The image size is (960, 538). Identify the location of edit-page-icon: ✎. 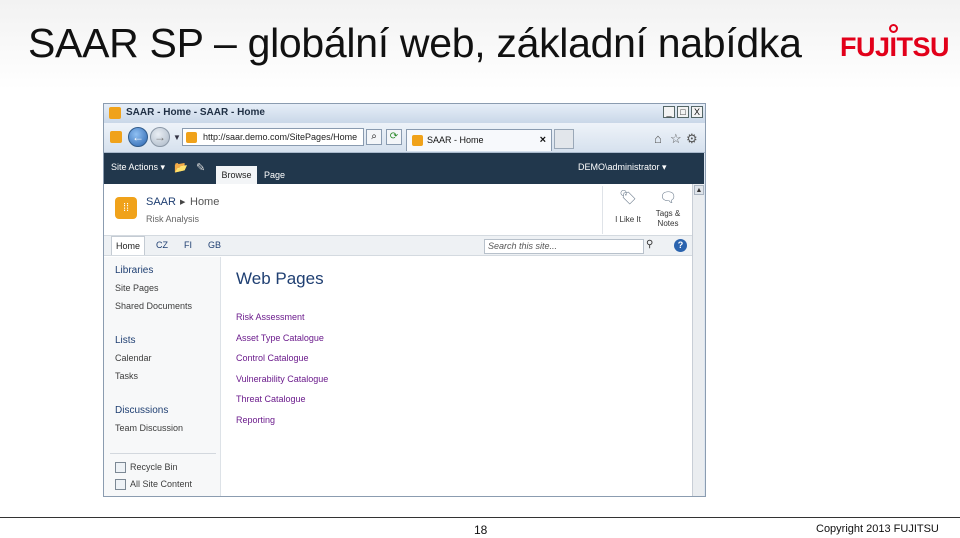
(200, 167).